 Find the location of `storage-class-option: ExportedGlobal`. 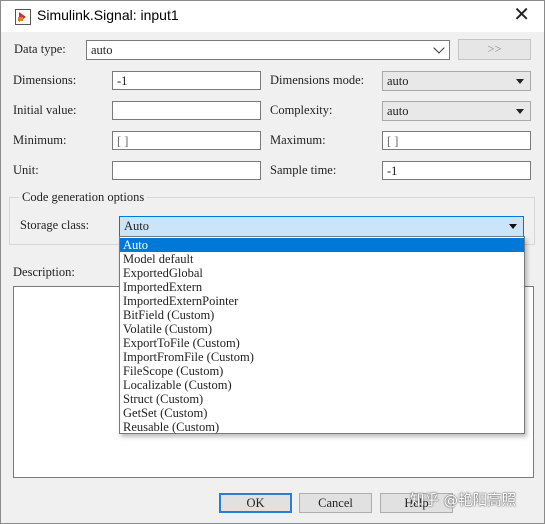

storage-class-option: ExportedGlobal is located at coordinates (322, 273).